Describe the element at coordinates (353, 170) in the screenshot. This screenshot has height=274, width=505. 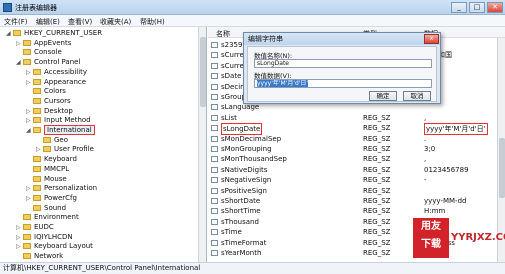
I see `value-row: sNativeDigits REG_SZ 0123456789` at that location.